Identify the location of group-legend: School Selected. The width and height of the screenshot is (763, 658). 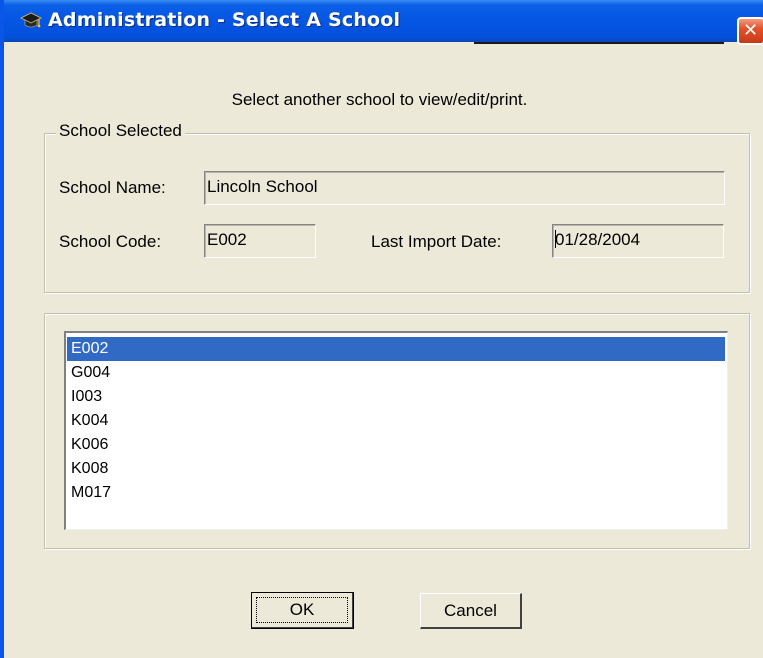
(120, 131).